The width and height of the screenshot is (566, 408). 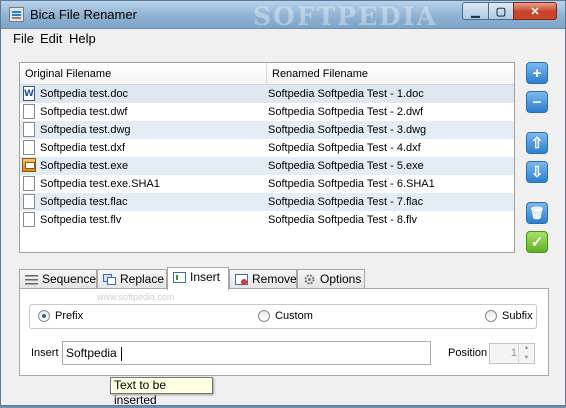 What do you see at coordinates (85, 130) in the screenshot?
I see `original-filename: Softpedia test.dwg` at bounding box center [85, 130].